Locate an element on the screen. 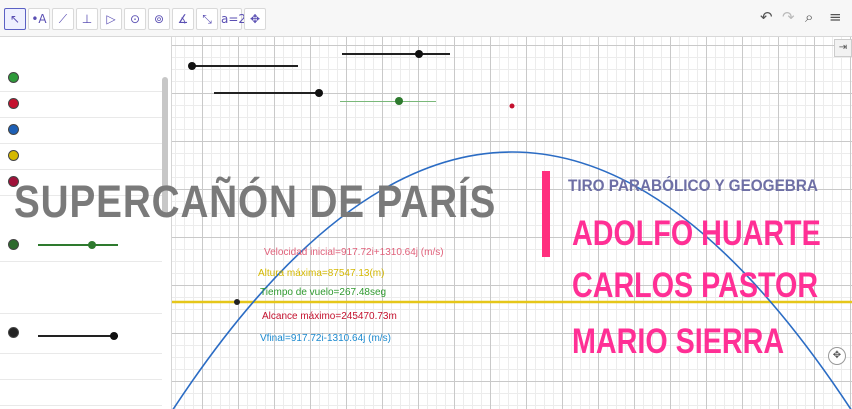 Image resolution: width=852 pixels, height=409 pixels. search-icon: ⌕ is located at coordinates (809, 17).